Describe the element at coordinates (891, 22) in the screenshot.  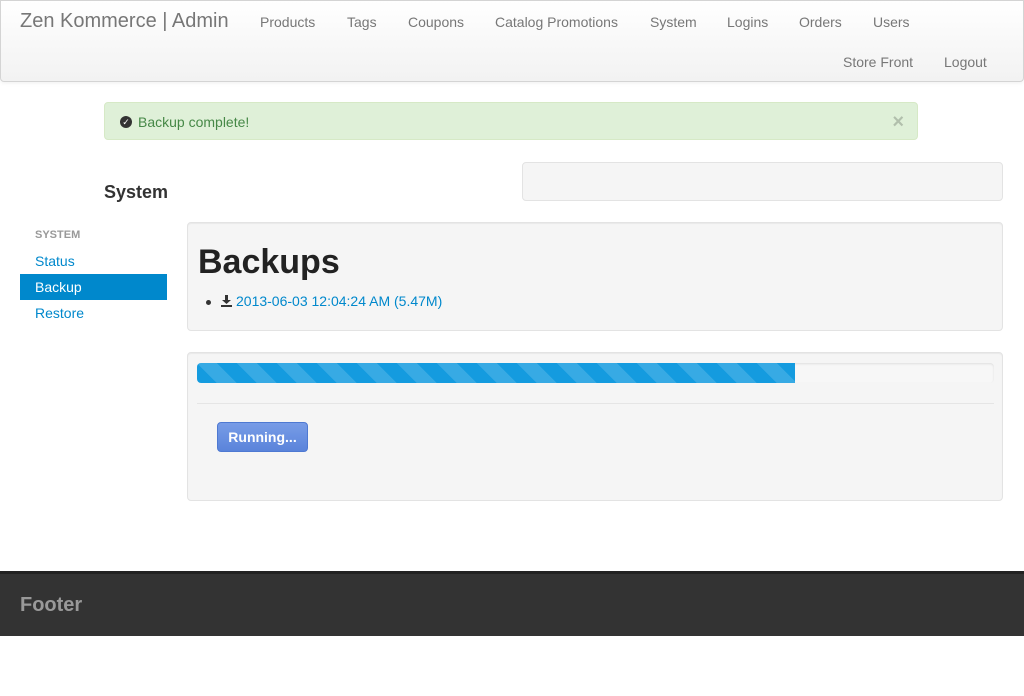
I see `nav-users: Users` at that location.